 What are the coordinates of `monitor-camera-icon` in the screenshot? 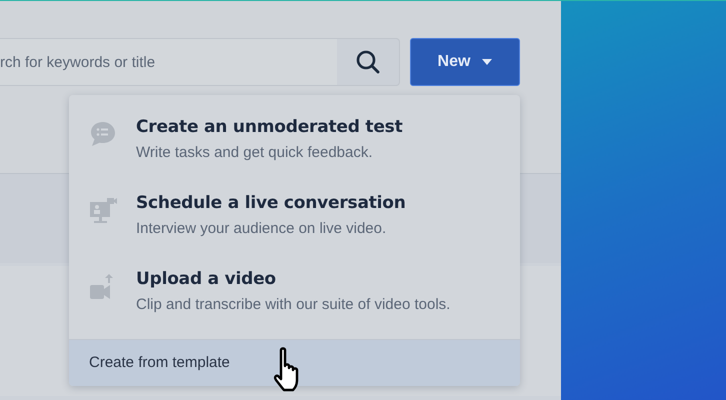 It's located at (103, 211).